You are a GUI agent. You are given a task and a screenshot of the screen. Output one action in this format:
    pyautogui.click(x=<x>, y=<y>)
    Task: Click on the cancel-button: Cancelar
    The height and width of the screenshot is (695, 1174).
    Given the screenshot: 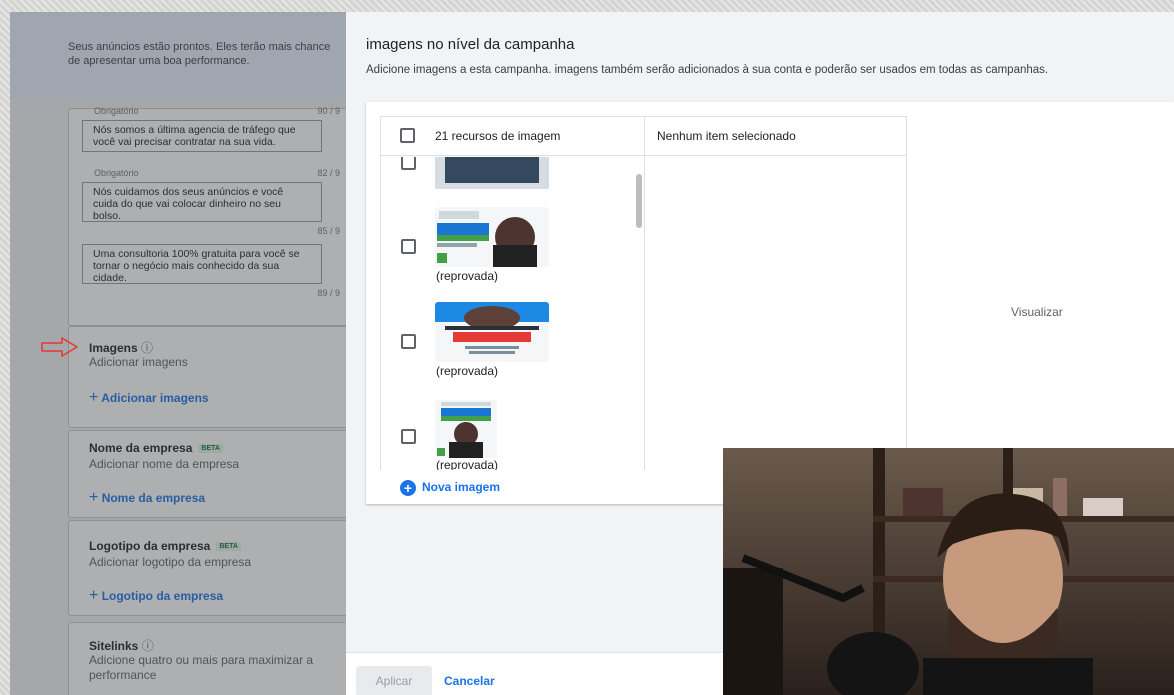 What is the action you would take?
    pyautogui.click(x=469, y=680)
    